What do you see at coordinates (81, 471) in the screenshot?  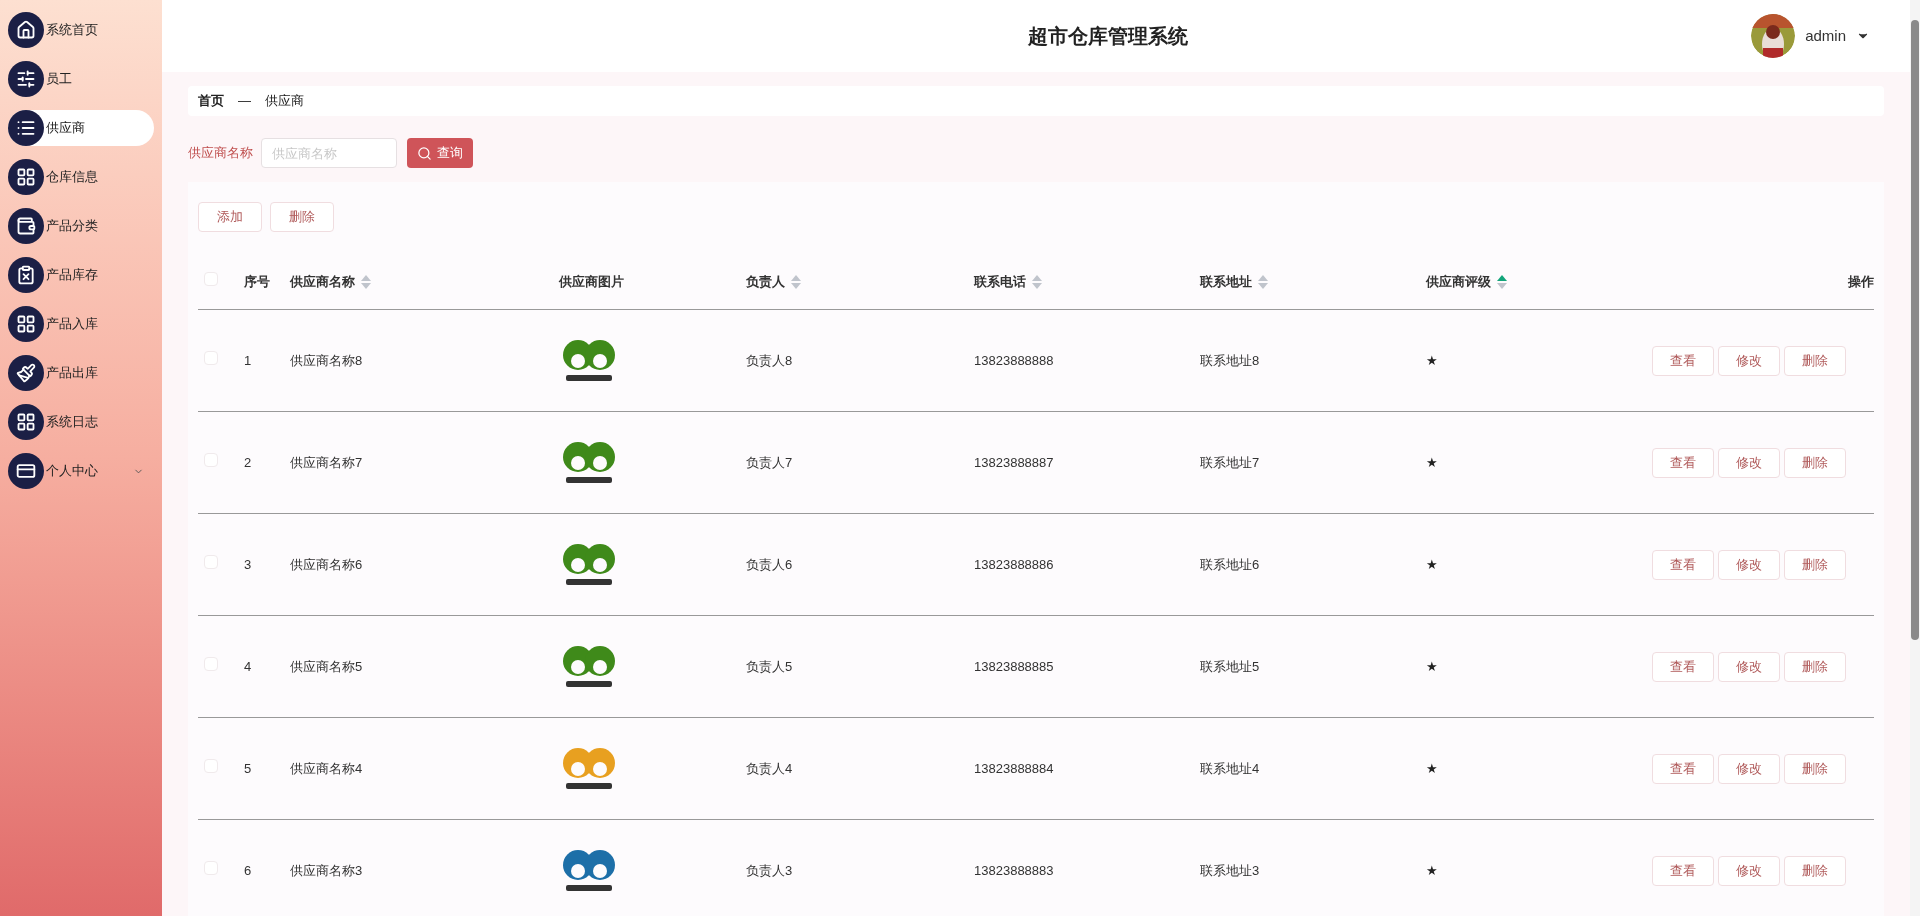 I see `sidebar-item: 个人中心` at bounding box center [81, 471].